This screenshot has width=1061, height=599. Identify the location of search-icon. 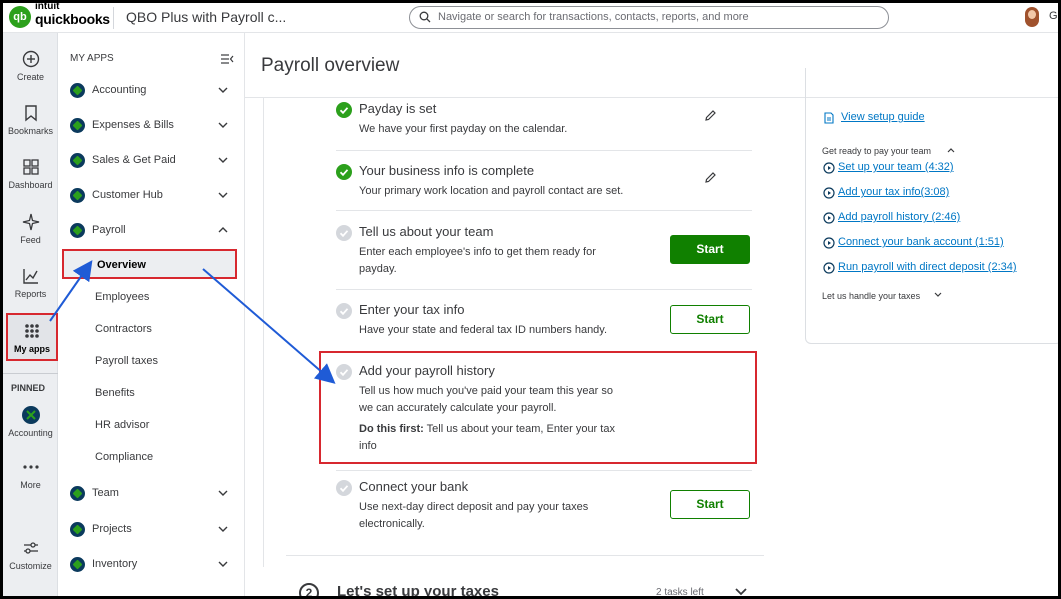
(425, 17).